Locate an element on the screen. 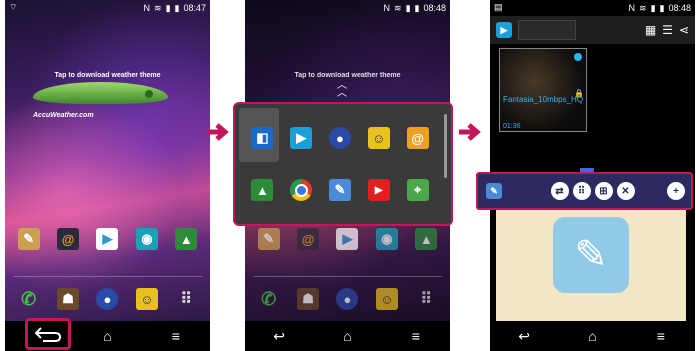 This screenshot has height=351, width=696. status-time: 08:47 is located at coordinates (194, 8).